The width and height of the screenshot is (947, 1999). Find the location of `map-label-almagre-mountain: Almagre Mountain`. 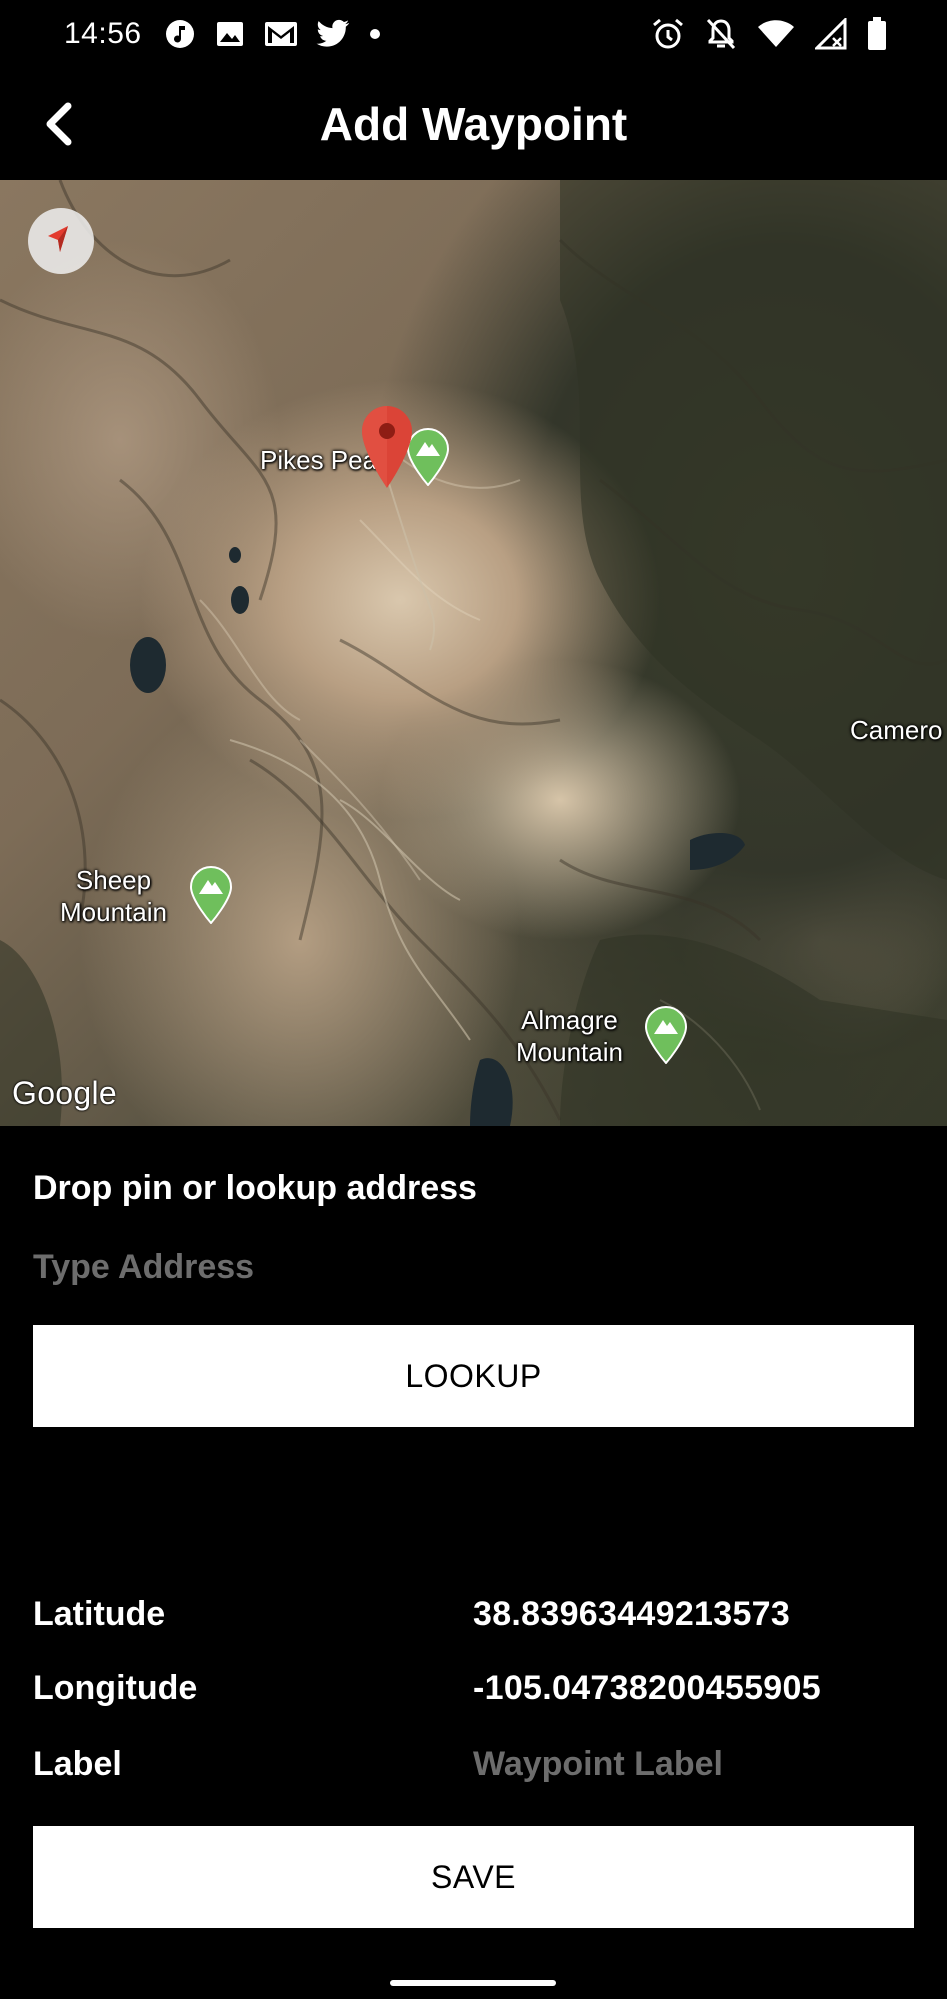

map-label-almagre-mountain: Almagre Mountain is located at coordinates (569, 1036).